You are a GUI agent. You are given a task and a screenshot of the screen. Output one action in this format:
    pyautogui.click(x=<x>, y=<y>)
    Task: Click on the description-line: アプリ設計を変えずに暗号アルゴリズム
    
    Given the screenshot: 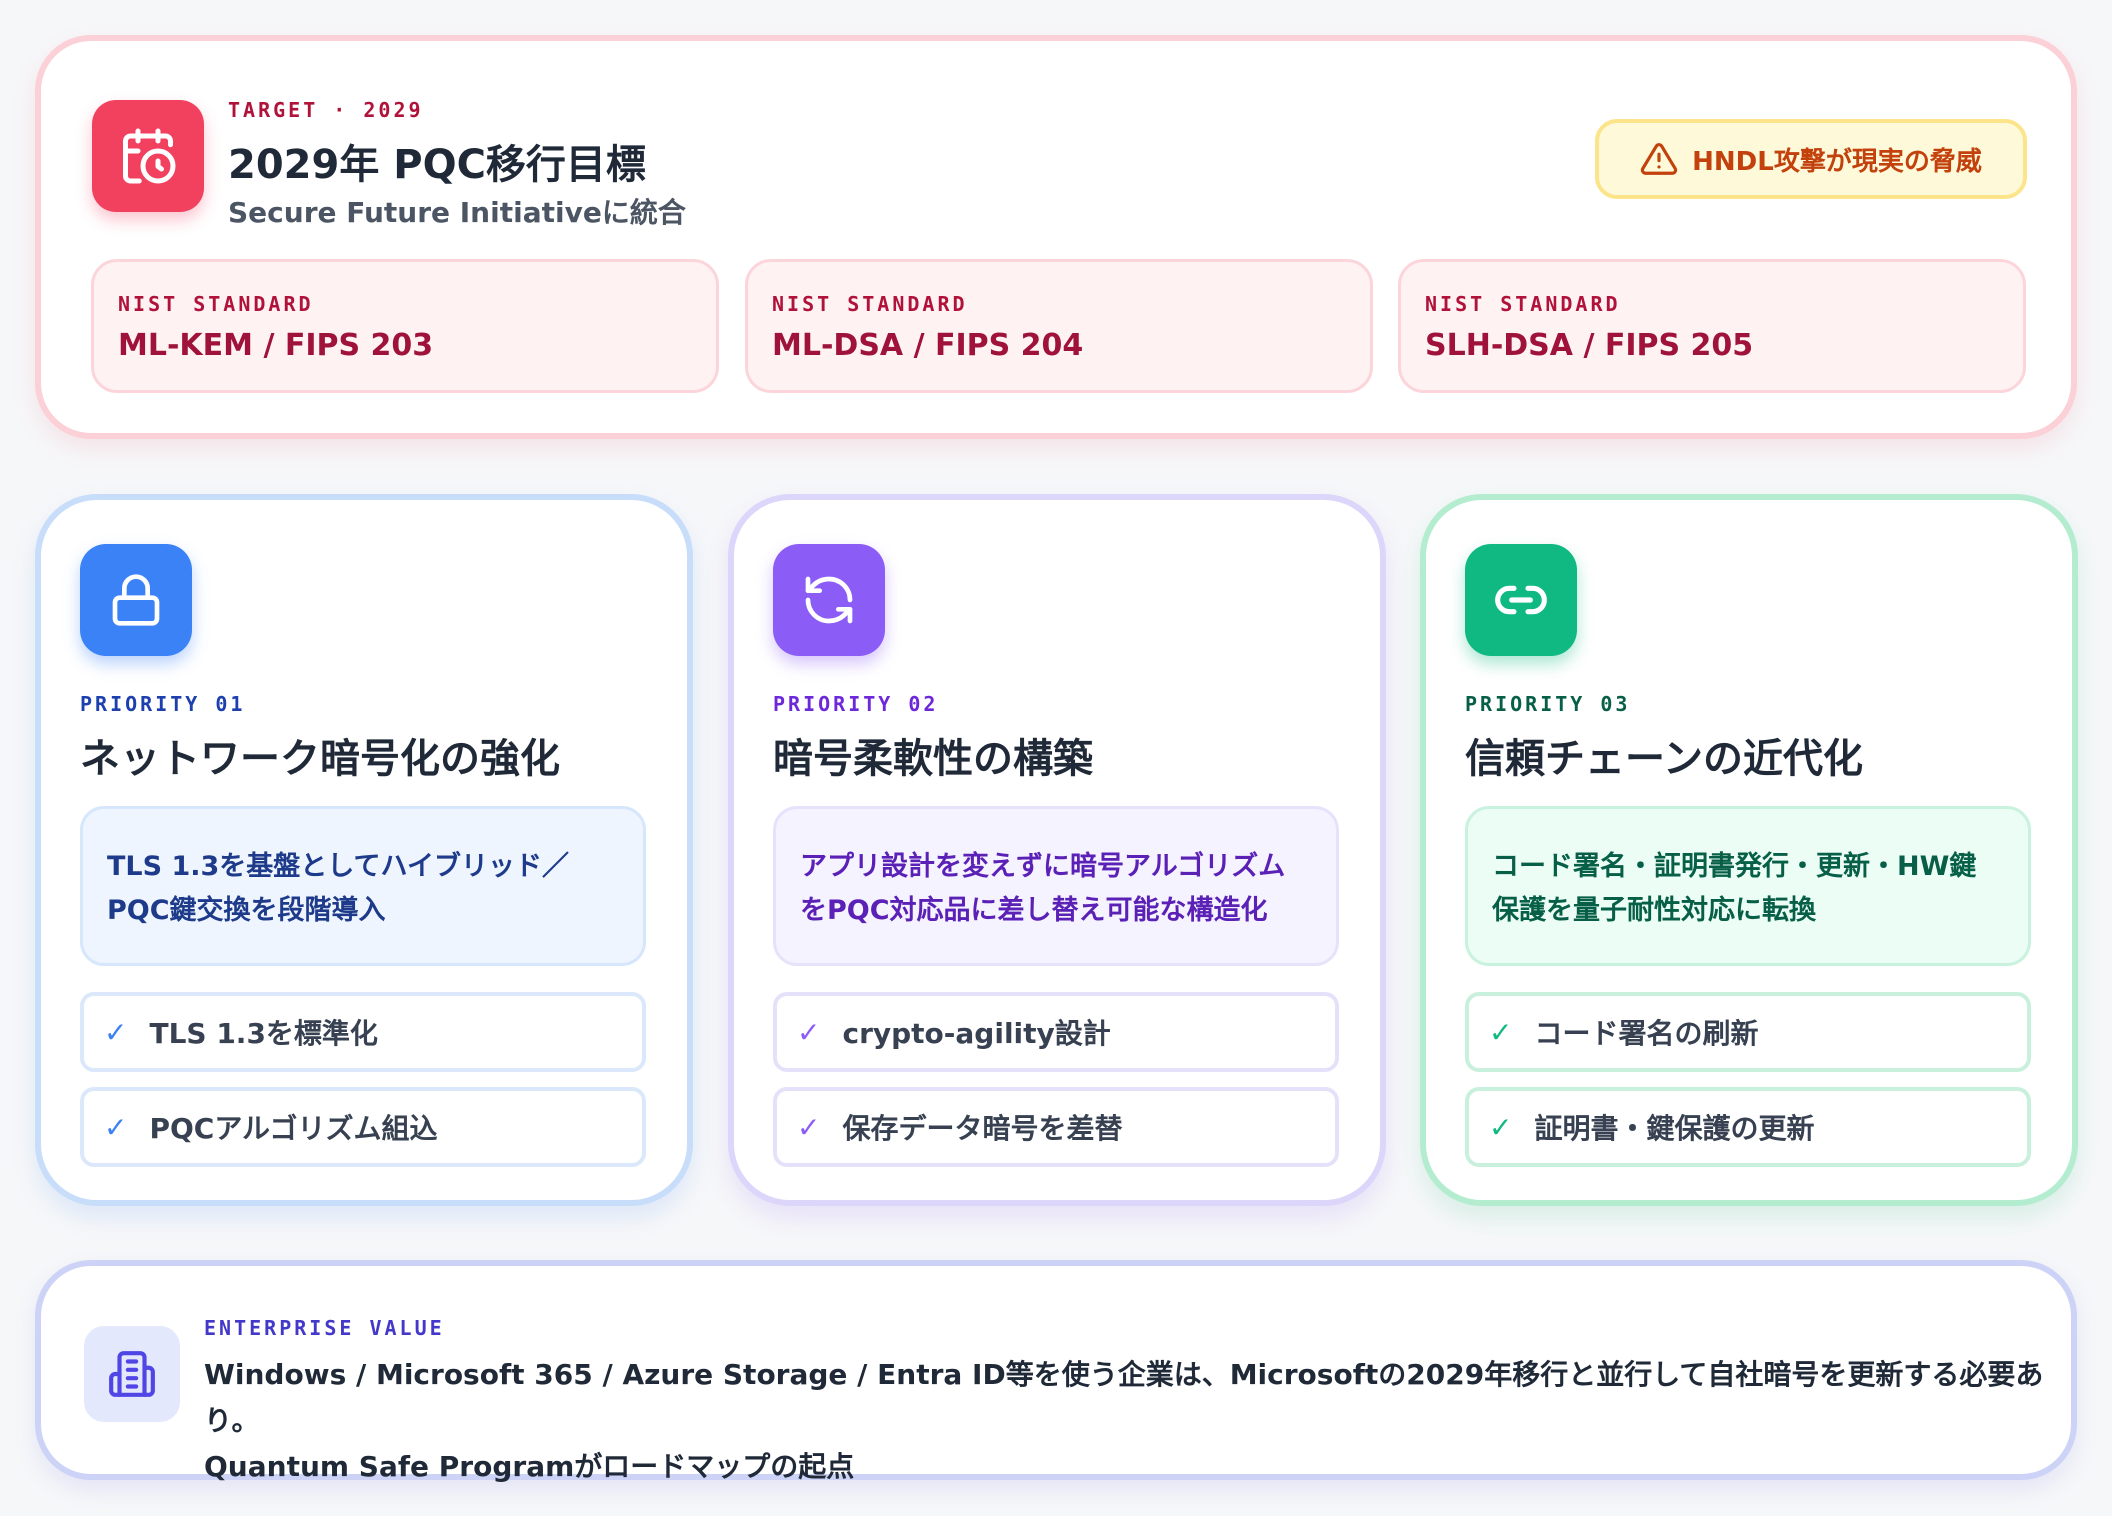 What is the action you would take?
    pyautogui.click(x=1043, y=866)
    